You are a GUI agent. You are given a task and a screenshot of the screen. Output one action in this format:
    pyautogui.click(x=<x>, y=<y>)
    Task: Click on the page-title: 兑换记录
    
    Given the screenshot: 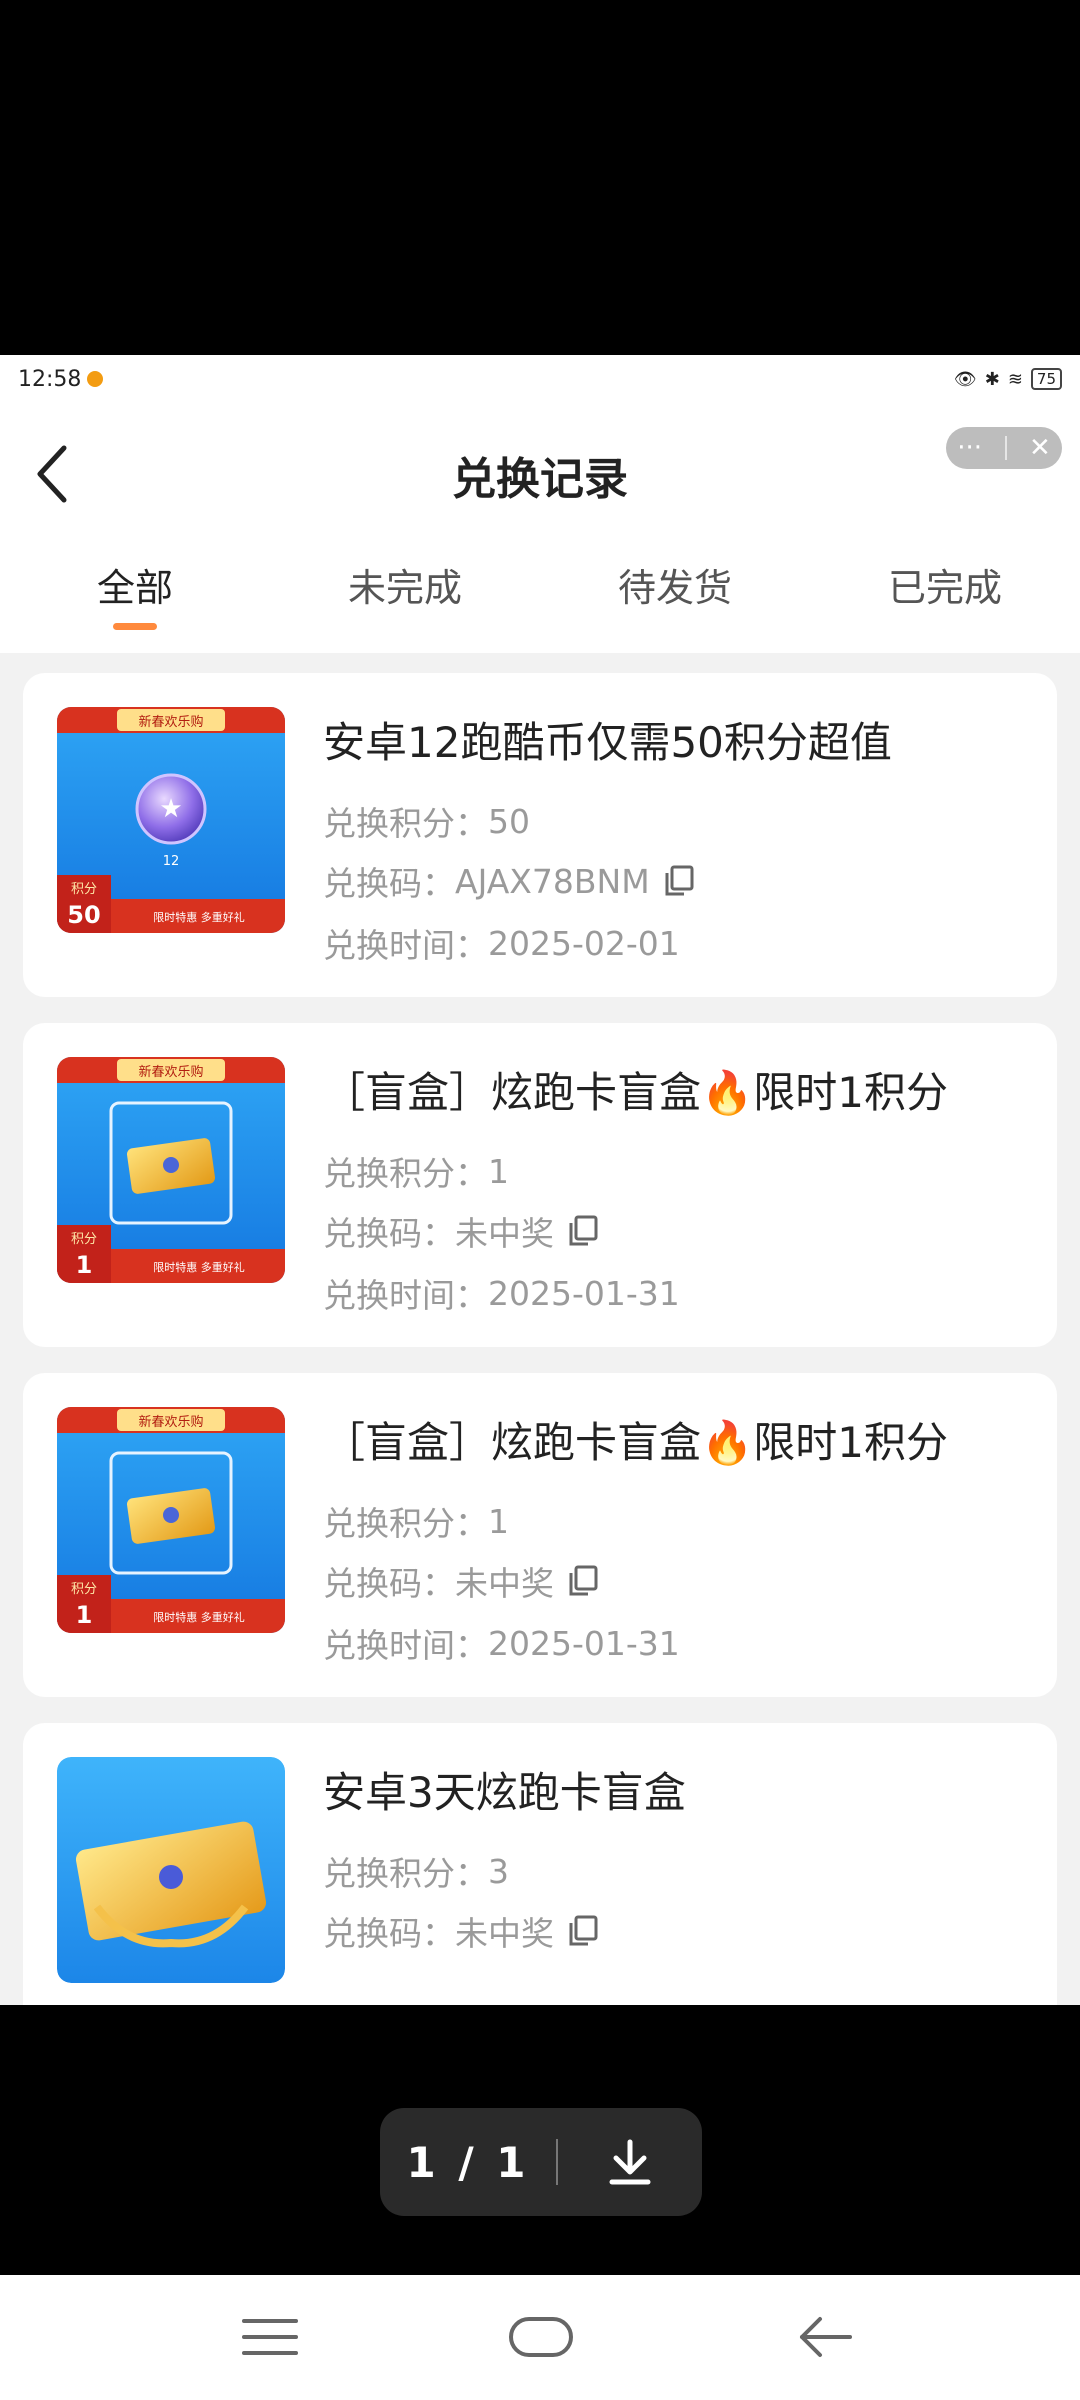 What is the action you would take?
    pyautogui.click(x=540, y=479)
    